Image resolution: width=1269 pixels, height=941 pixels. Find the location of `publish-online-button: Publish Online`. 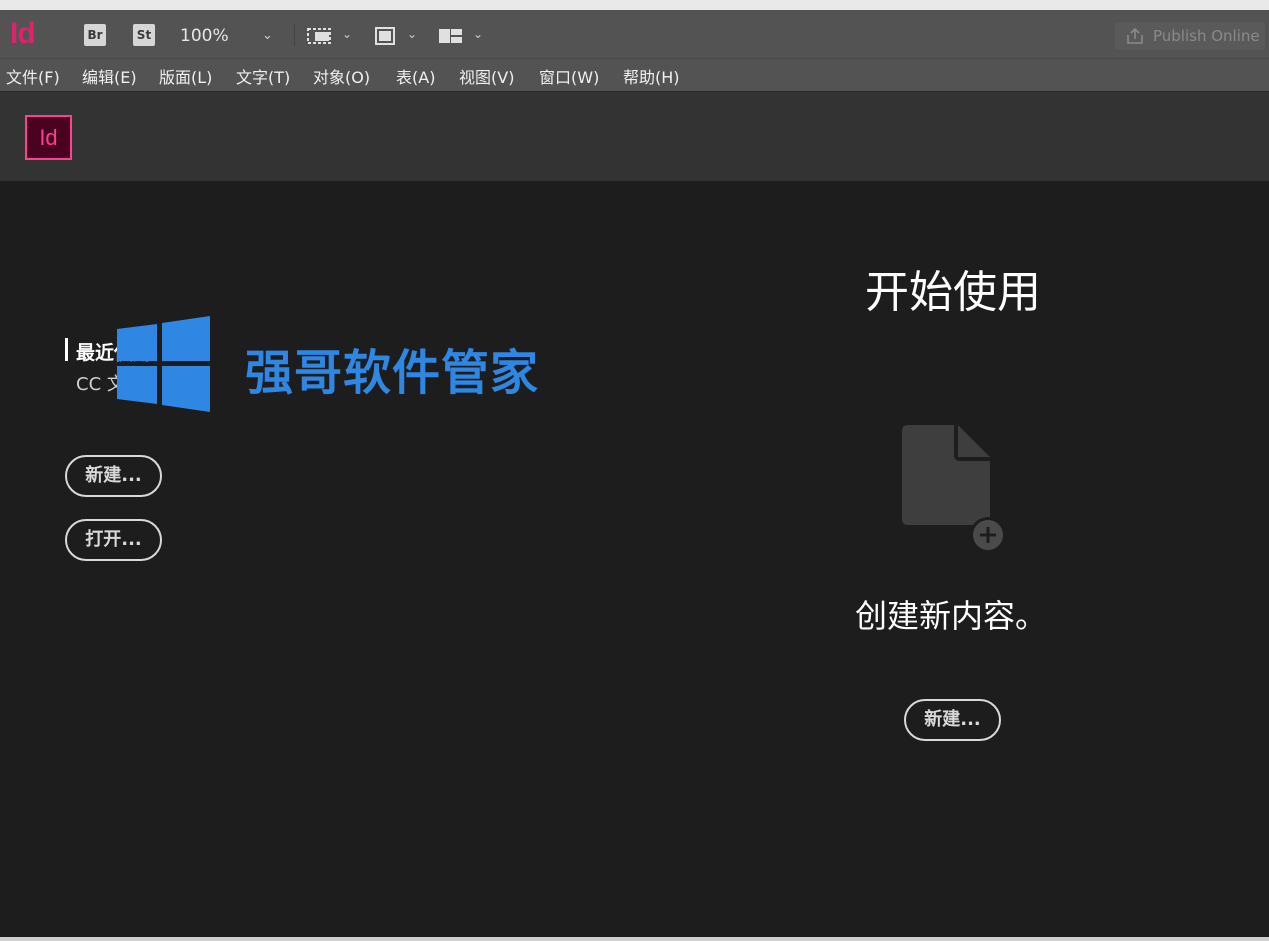

publish-online-button: Publish Online is located at coordinates (1190, 36).